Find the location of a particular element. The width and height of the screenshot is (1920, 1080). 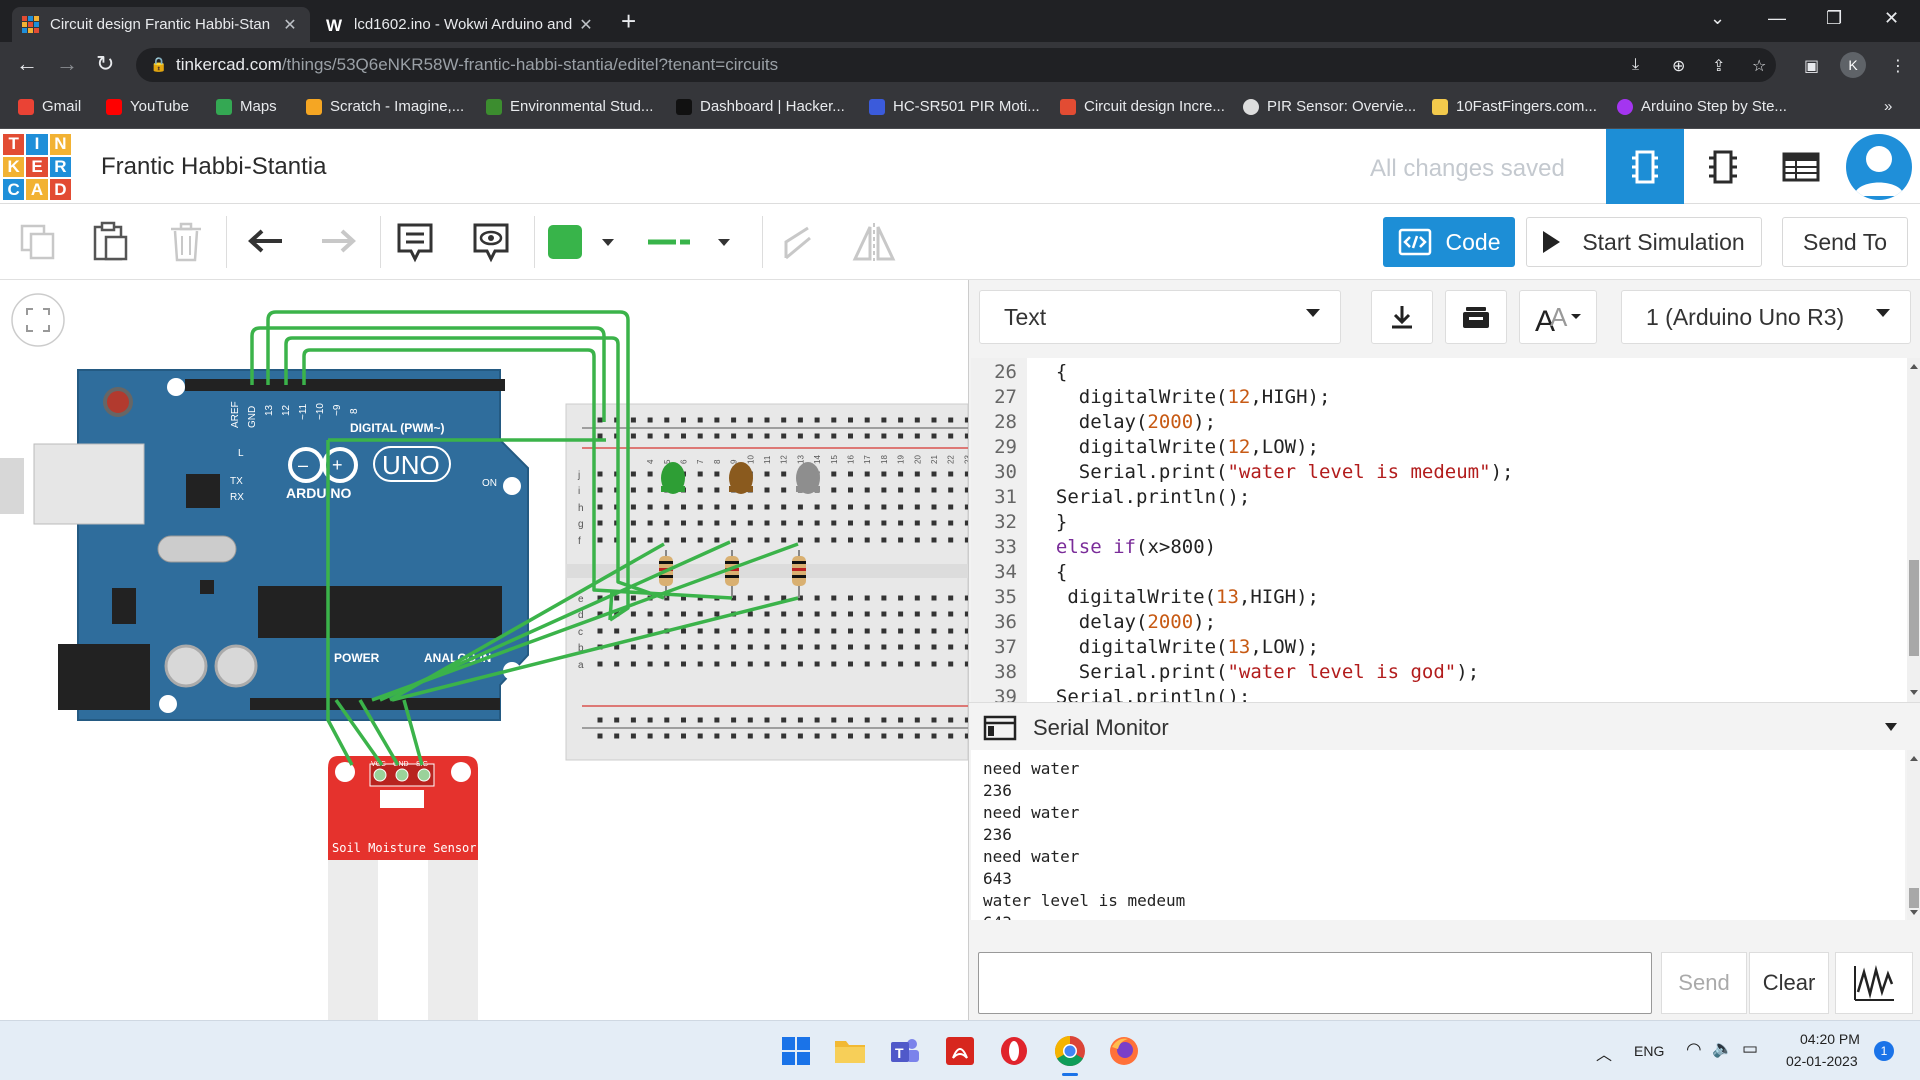

serial-input is located at coordinates (1315, 983).